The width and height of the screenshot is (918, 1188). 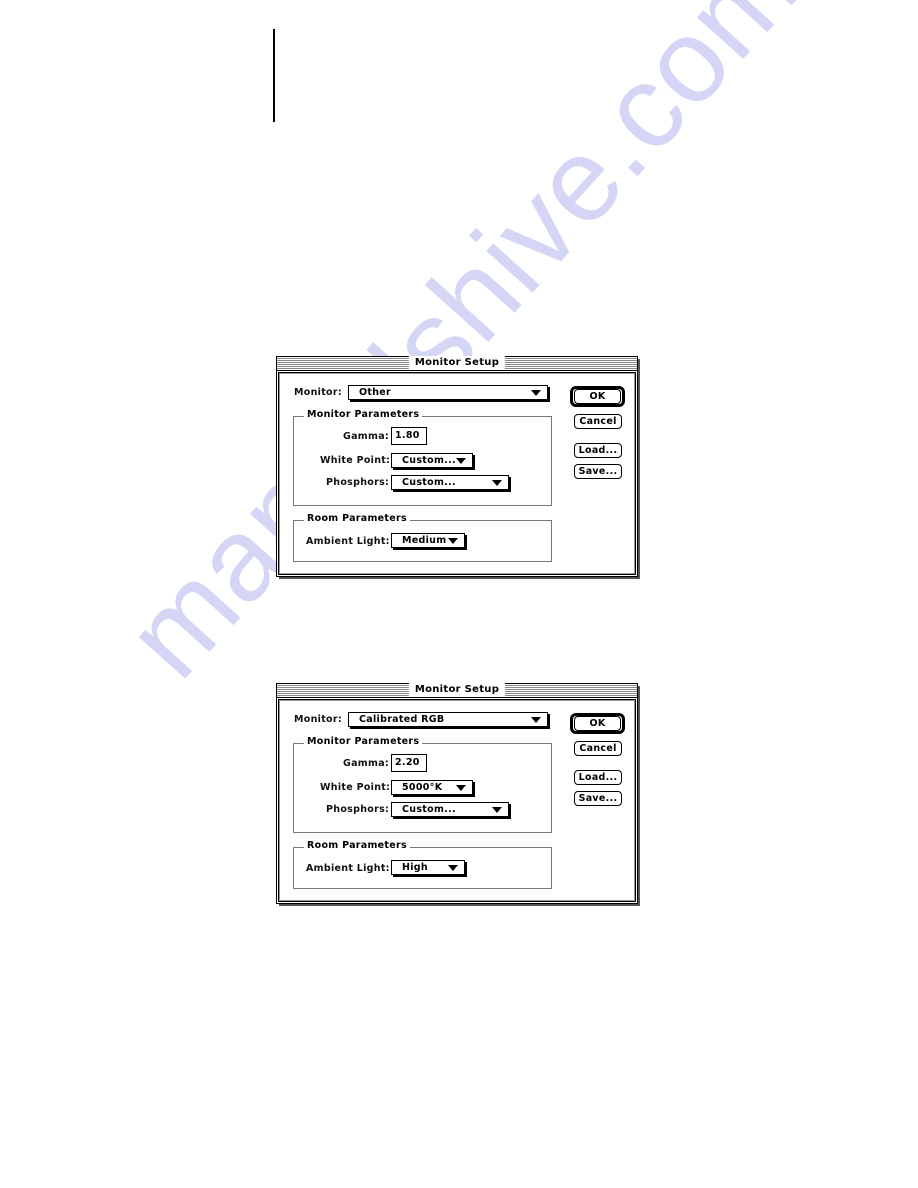 I want to click on monitor-value: Calibrated RGB, so click(x=402, y=719).